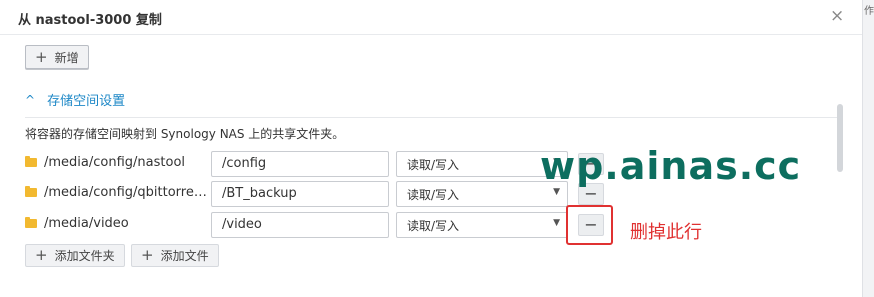  I want to click on add-file-button: + 添加文件, so click(175, 255).